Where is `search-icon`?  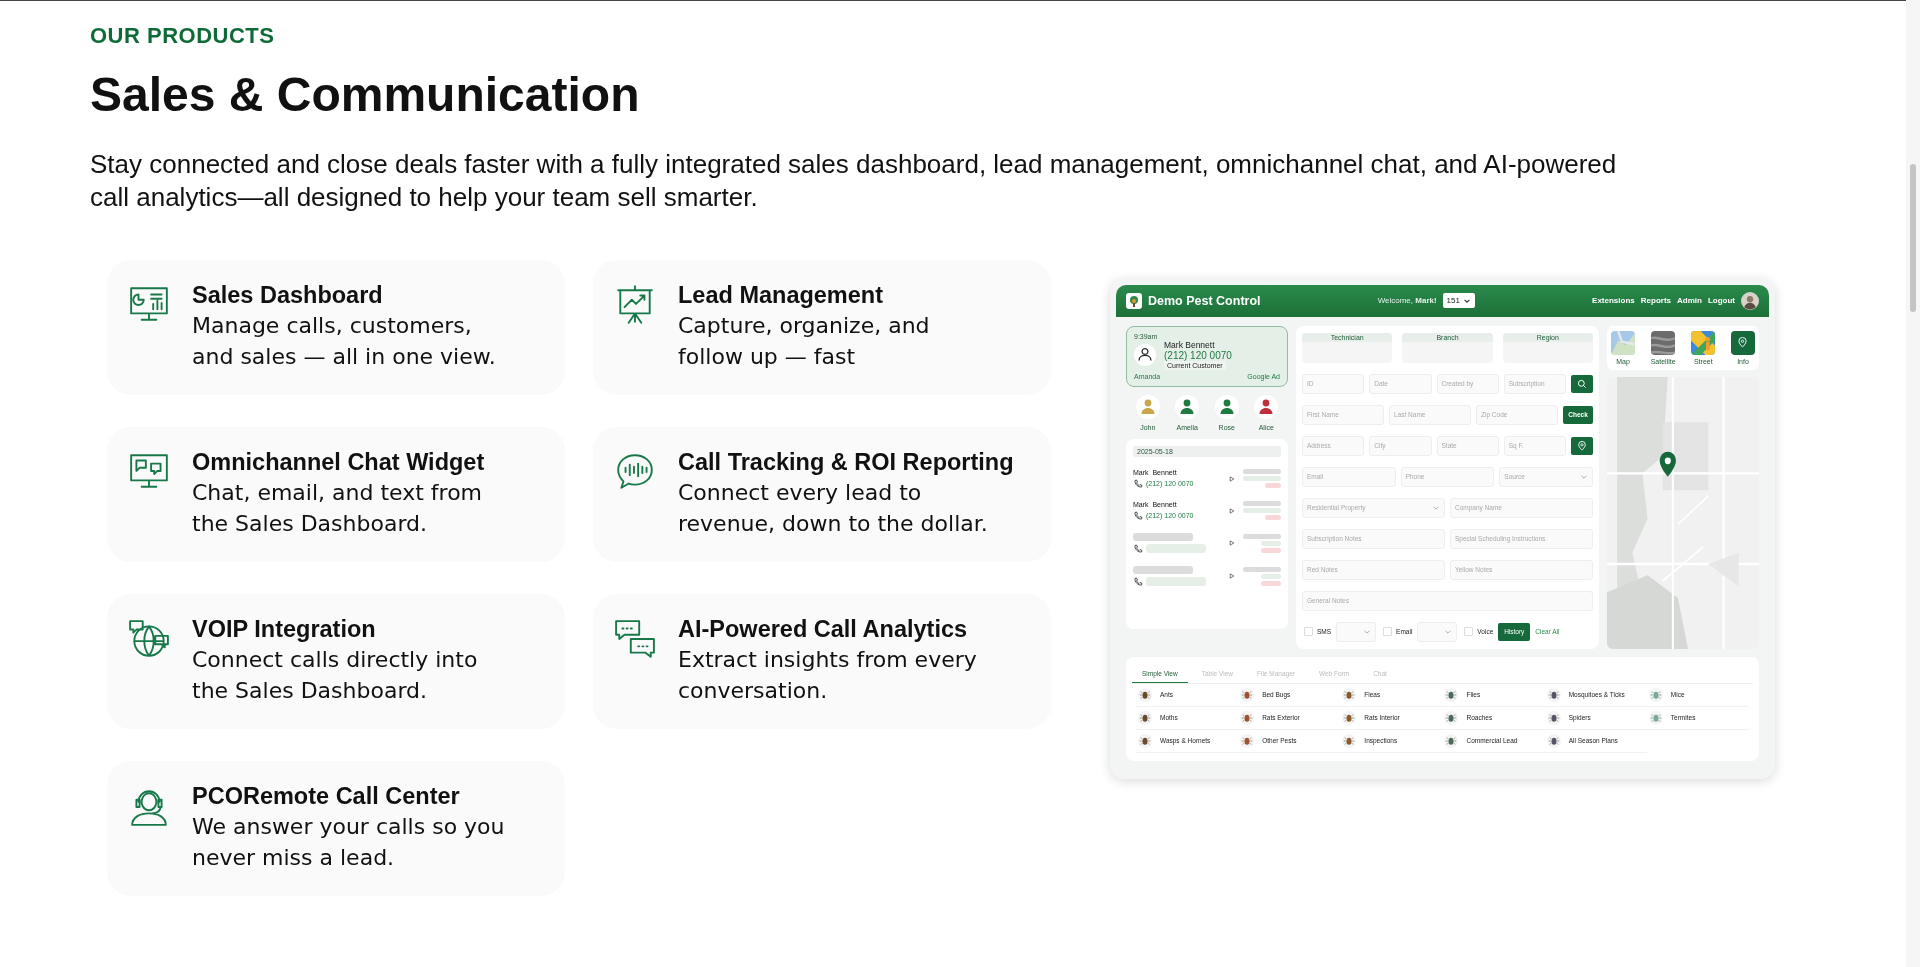
search-icon is located at coordinates (1582, 383).